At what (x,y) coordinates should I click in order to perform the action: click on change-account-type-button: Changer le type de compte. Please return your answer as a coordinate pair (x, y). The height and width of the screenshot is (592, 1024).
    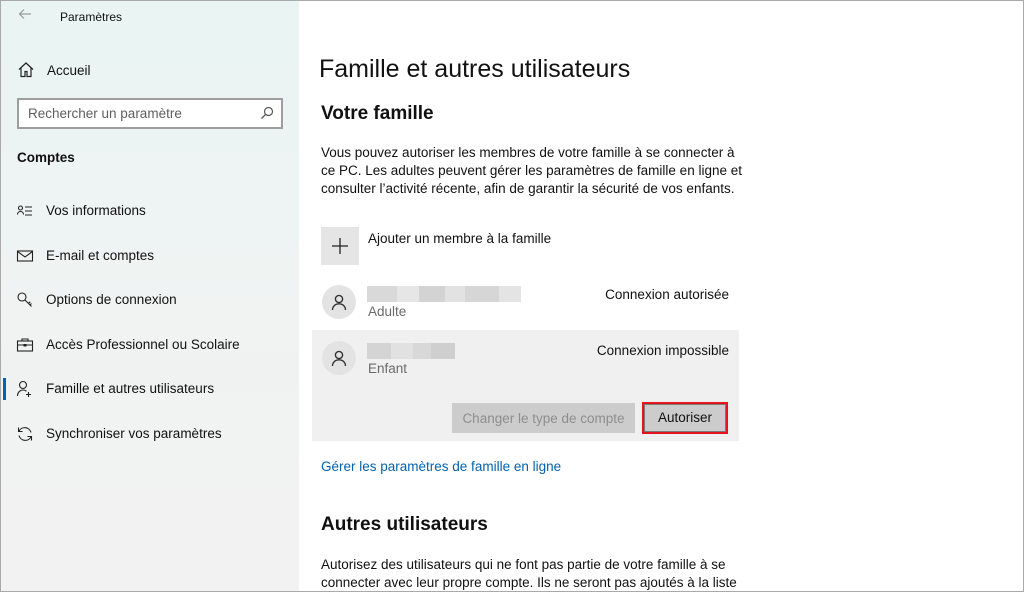
    Looking at the image, I should click on (543, 418).